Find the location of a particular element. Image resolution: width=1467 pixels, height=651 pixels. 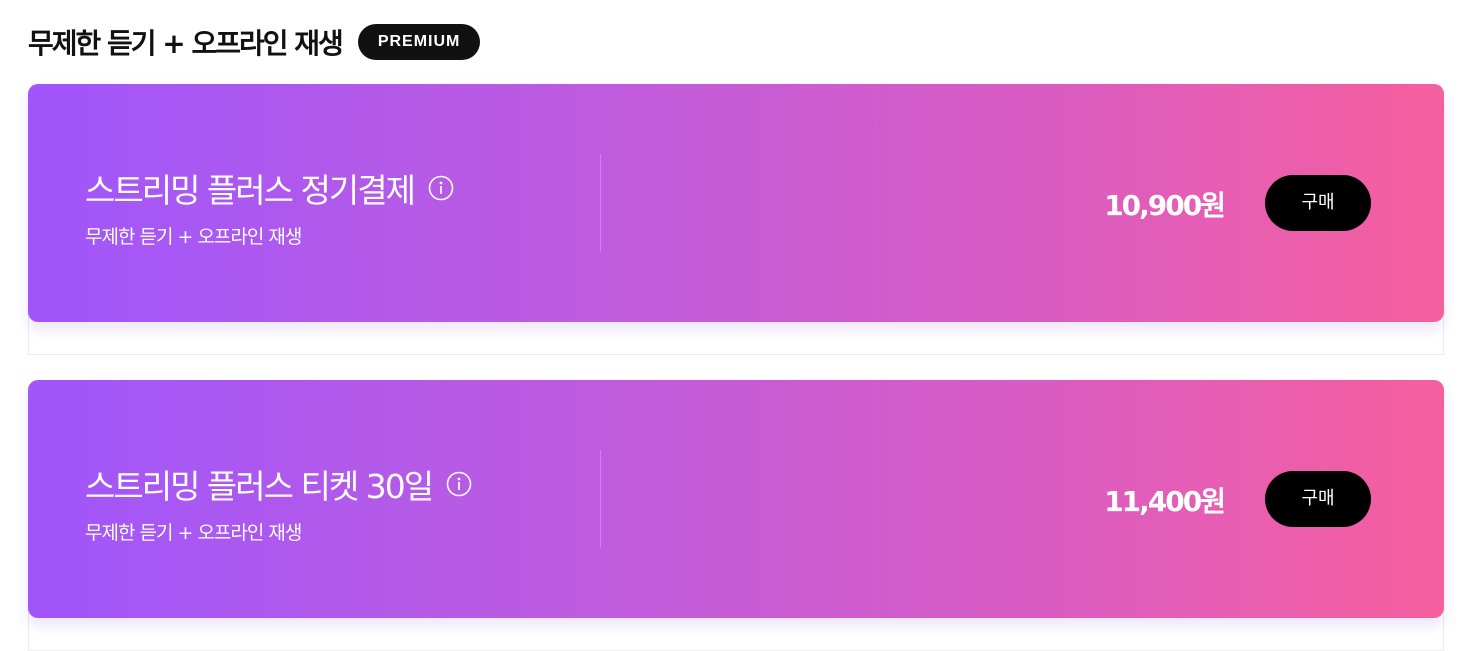

plan-price: 10,900원 is located at coordinates (1165, 205).